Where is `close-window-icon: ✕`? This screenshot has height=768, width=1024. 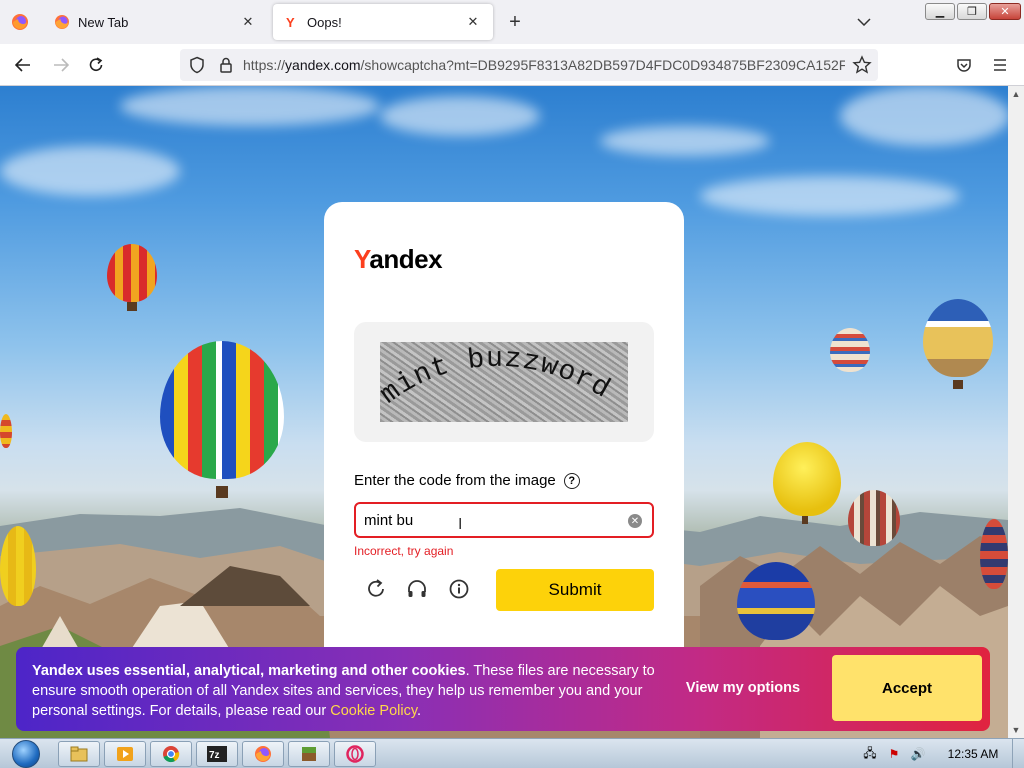 close-window-icon: ✕ is located at coordinates (1005, 11).